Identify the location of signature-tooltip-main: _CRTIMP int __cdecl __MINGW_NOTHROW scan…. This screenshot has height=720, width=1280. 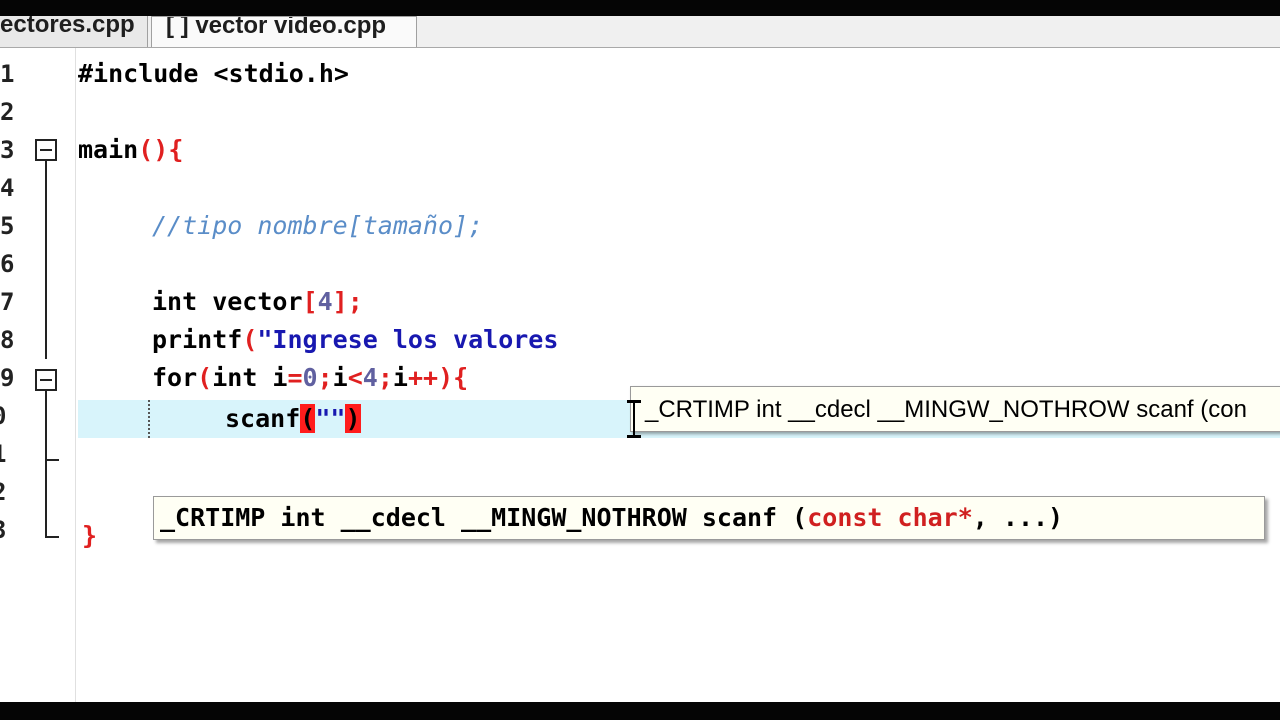
(709, 518).